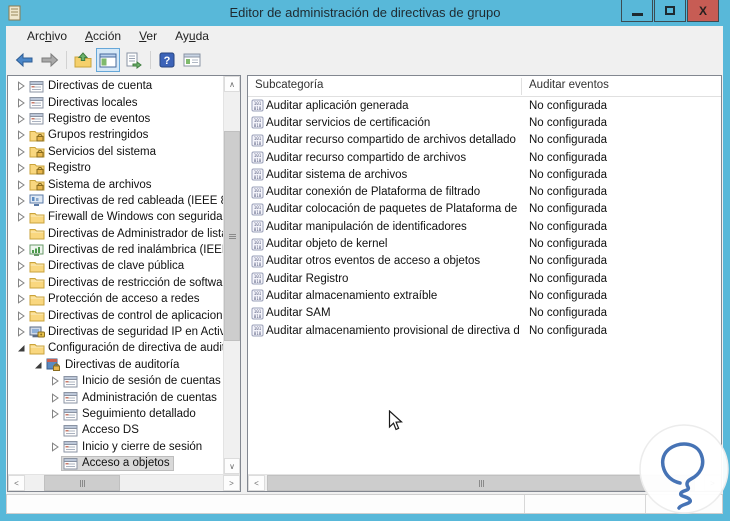 The image size is (730, 521). I want to click on tree-item-selected: Acceso a objetos, so click(117, 463).